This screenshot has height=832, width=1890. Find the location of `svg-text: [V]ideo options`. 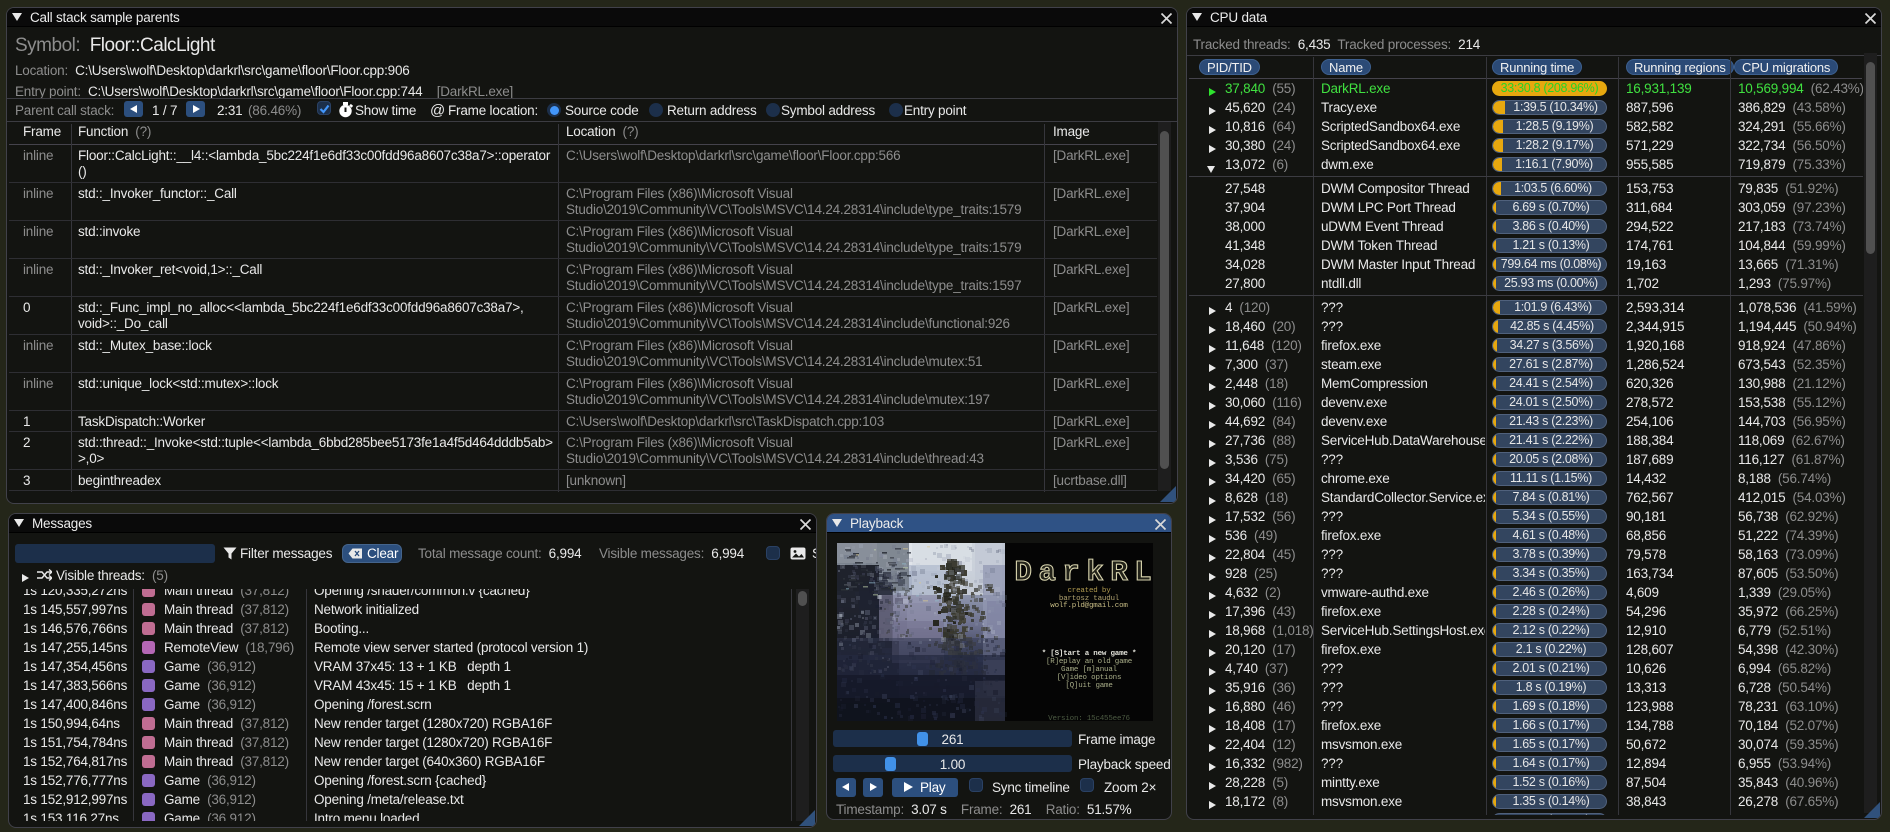

svg-text: [V]ideo options is located at coordinates (1089, 678).